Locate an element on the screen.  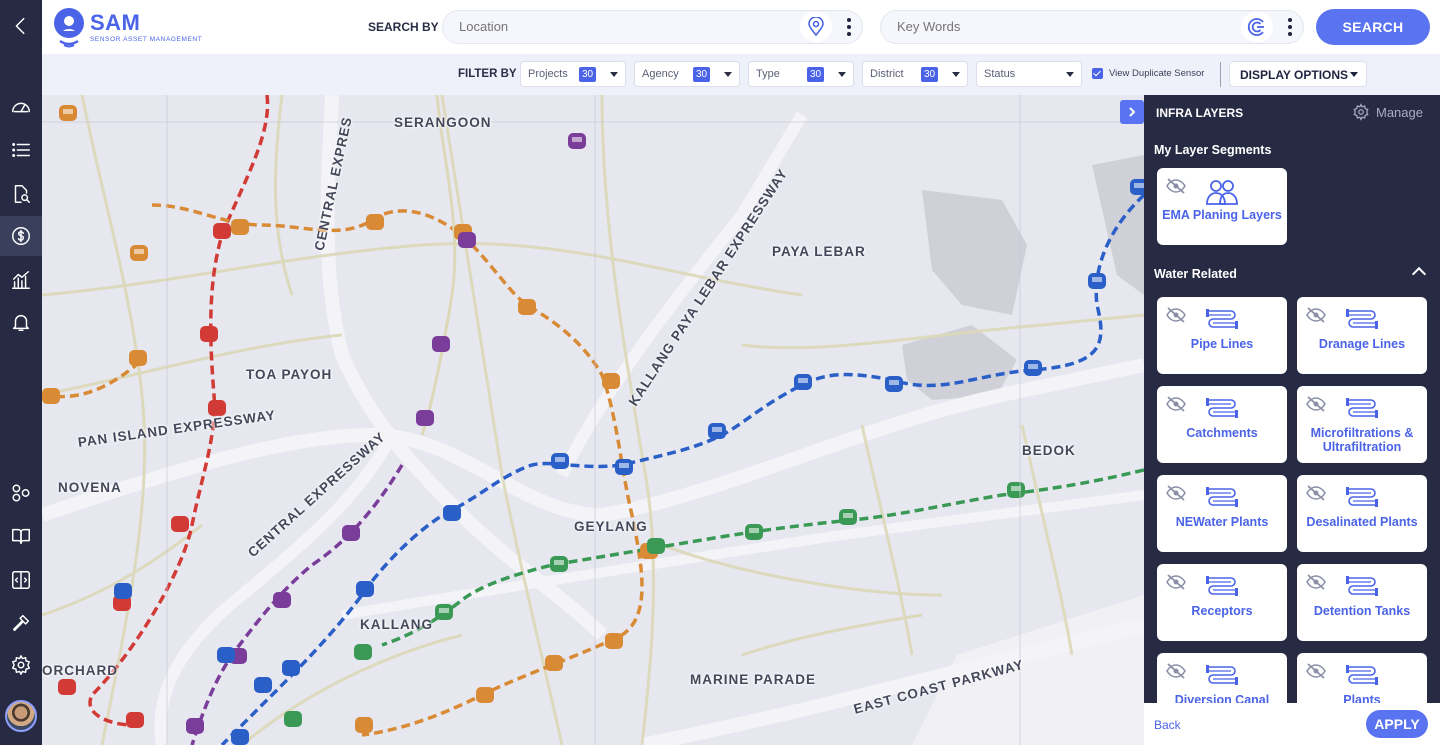
layer-card-catchments: Catchments is located at coordinates (1222, 424).